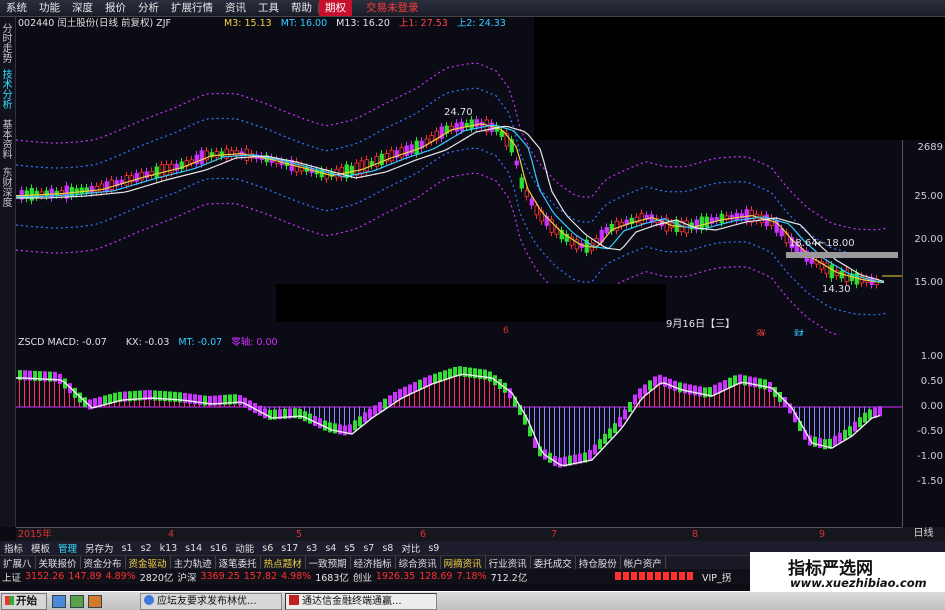 This screenshot has height=610, width=945. Describe the element at coordinates (299, 534) in the screenshot. I see `time-axis-label: 5` at that location.